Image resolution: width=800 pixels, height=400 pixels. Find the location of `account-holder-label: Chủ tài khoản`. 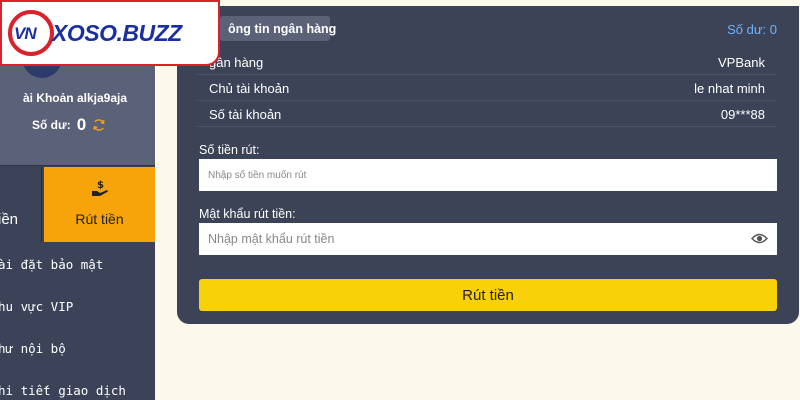

account-holder-label: Chủ tài khoản is located at coordinates (249, 88).